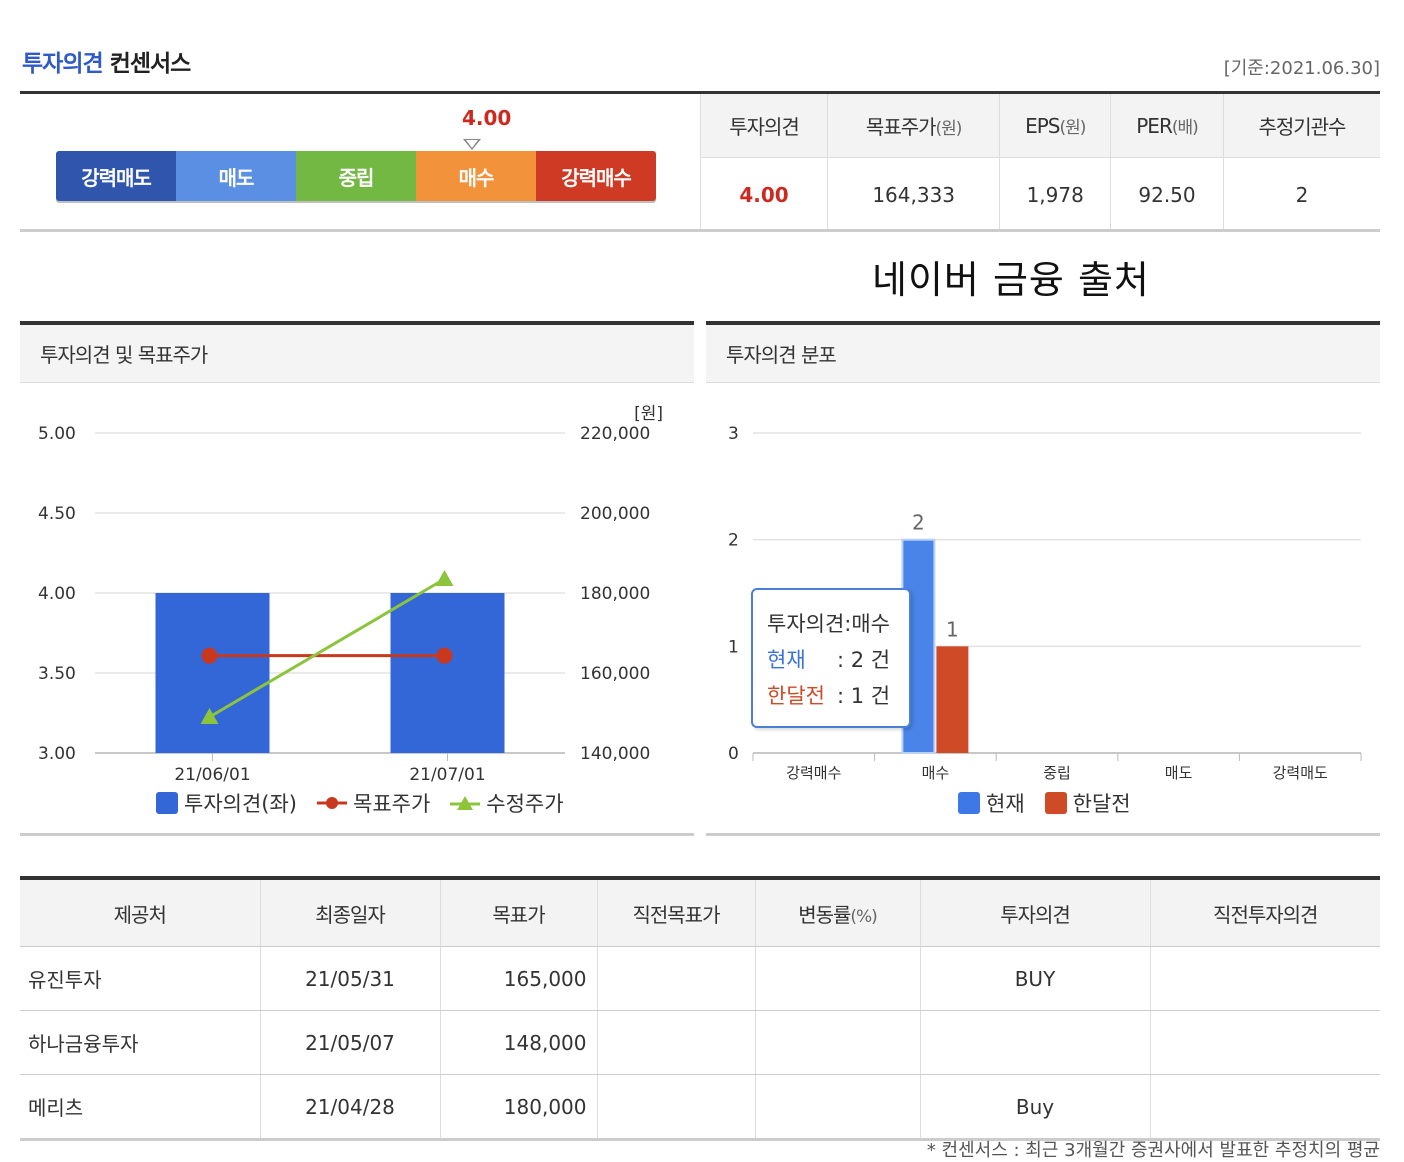 This screenshot has width=1404, height=1162. Describe the element at coordinates (1034, 978) in the screenshot. I see `cell-opinion: BUY` at that location.